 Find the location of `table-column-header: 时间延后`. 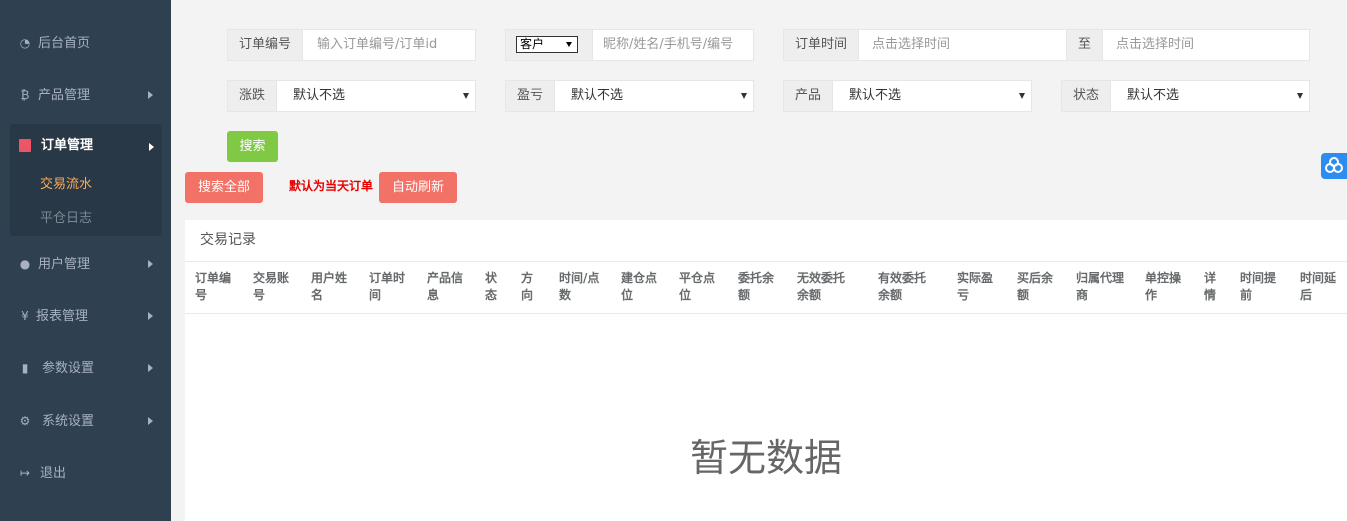

table-column-header: 时间延后 is located at coordinates (1318, 287).